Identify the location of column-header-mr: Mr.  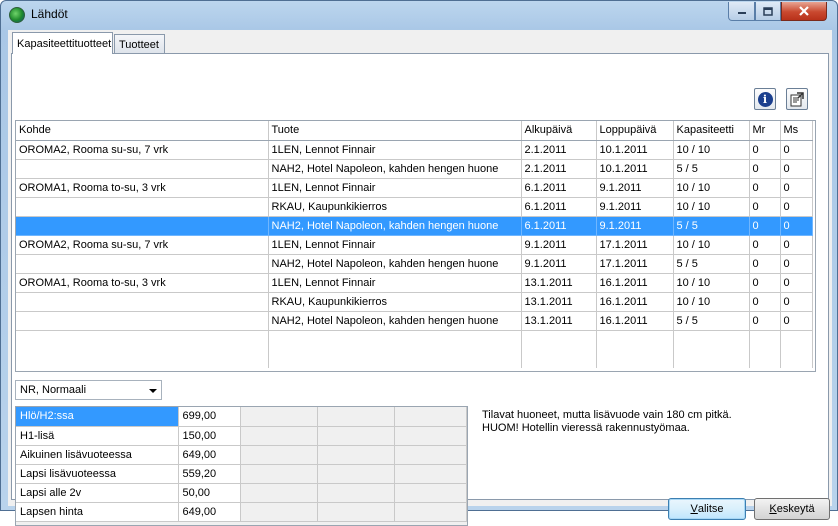
(765, 131).